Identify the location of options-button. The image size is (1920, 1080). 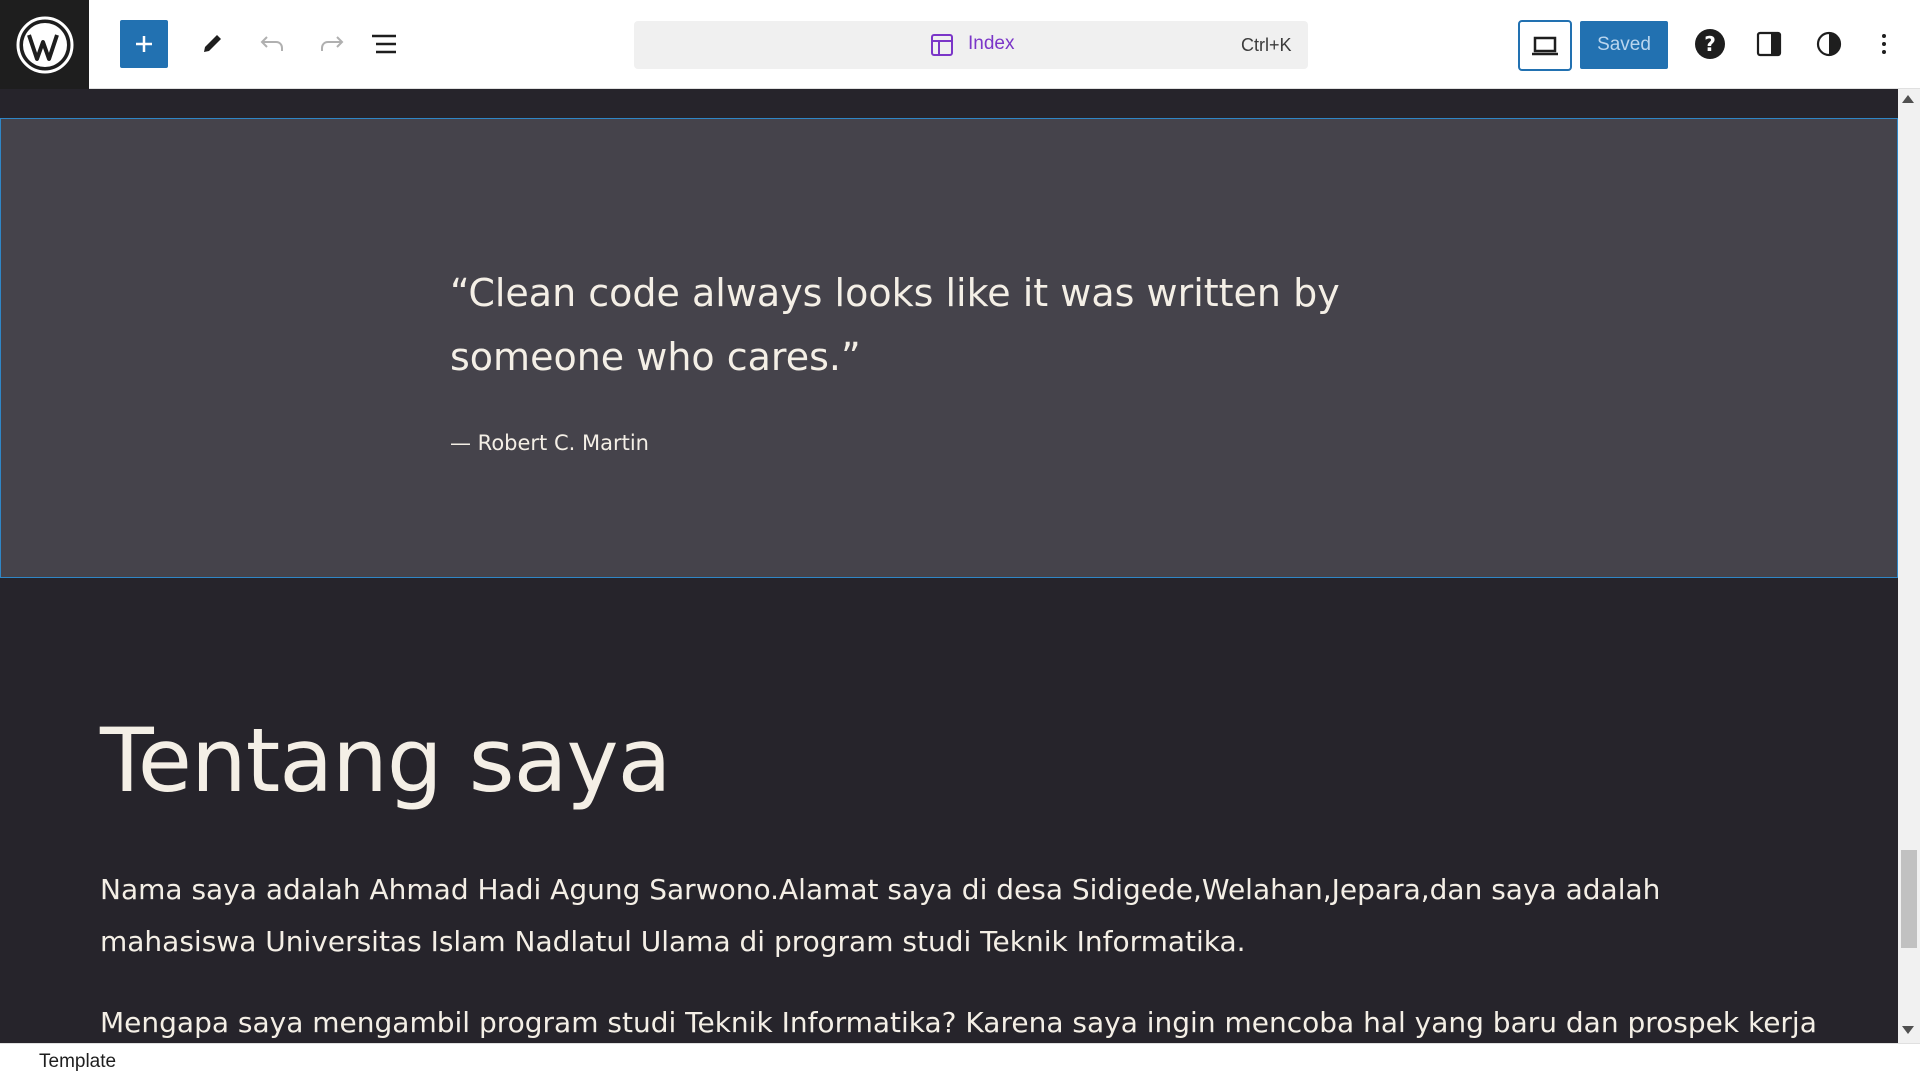
(1884, 44).